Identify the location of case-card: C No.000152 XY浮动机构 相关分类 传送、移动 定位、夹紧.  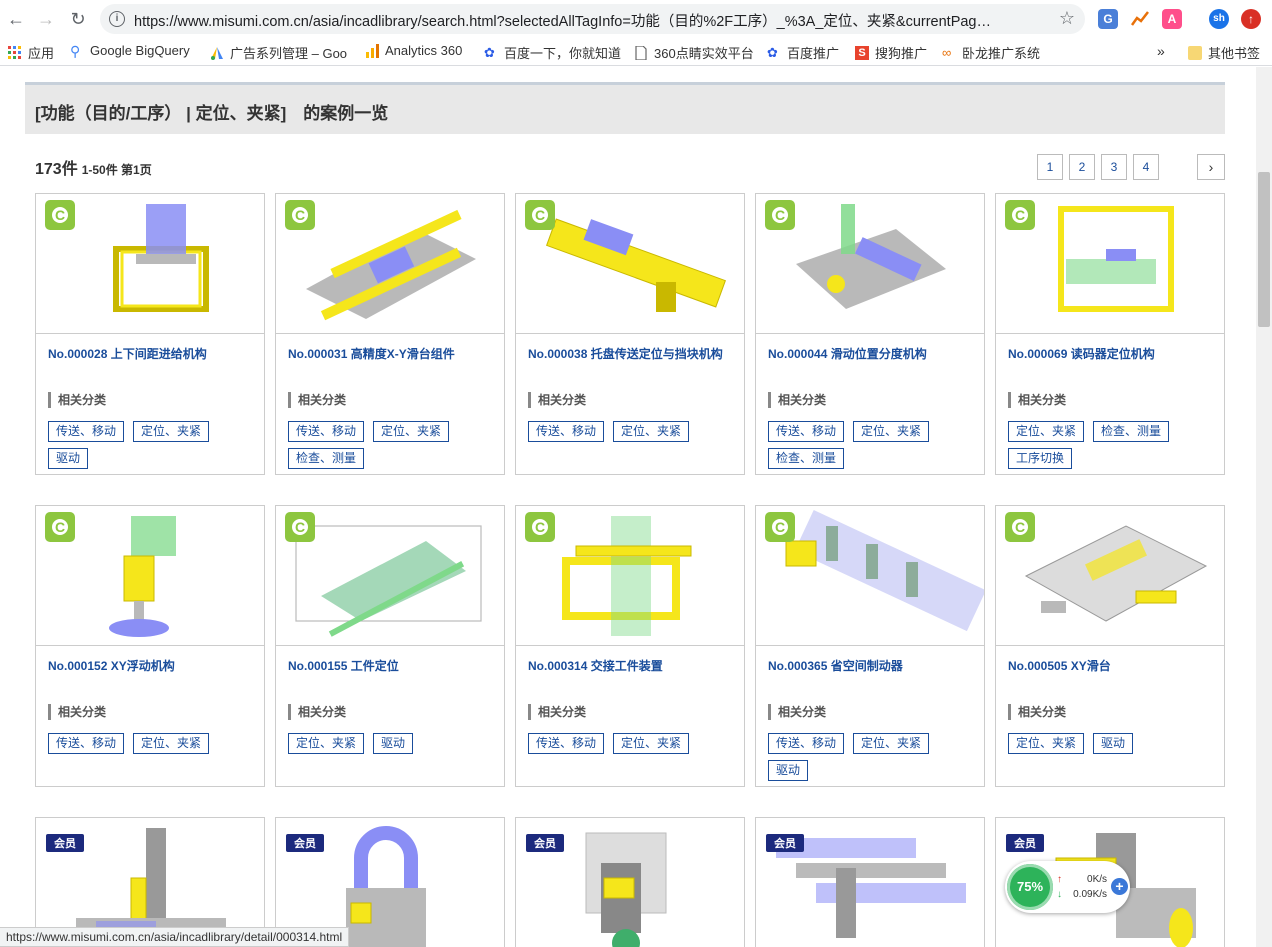
(150, 646).